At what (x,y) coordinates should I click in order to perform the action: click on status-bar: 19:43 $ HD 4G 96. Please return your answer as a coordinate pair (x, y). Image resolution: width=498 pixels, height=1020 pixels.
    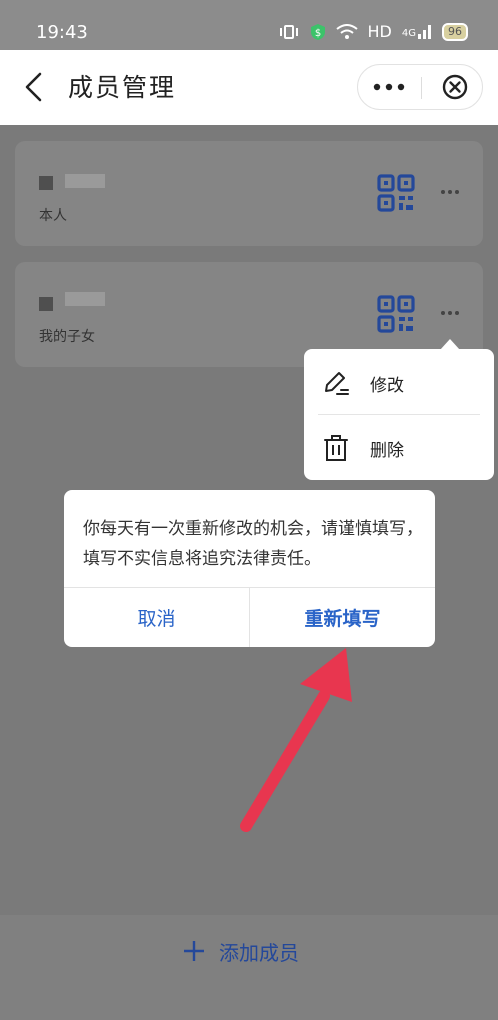
    Looking at the image, I should click on (249, 25).